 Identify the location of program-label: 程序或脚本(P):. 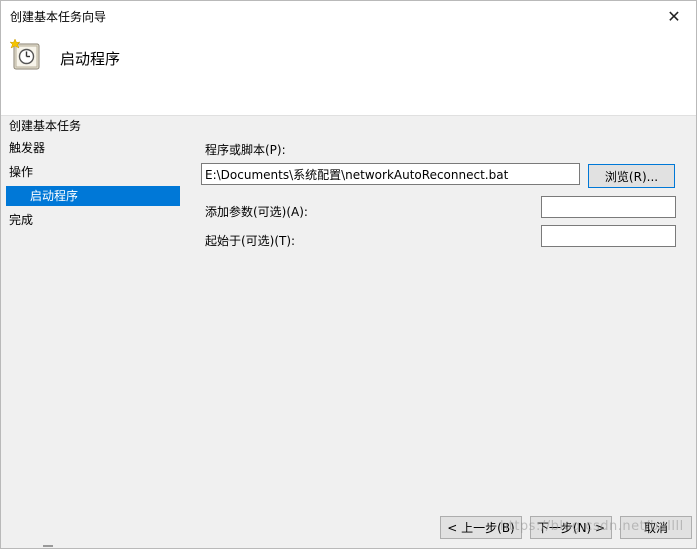
(245, 150).